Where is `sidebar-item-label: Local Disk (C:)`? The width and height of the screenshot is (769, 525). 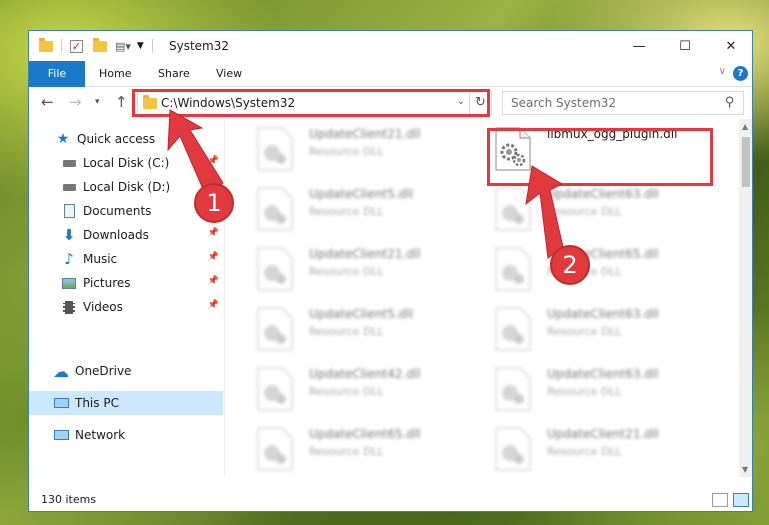 sidebar-item-label: Local Disk (C:) is located at coordinates (126, 163).